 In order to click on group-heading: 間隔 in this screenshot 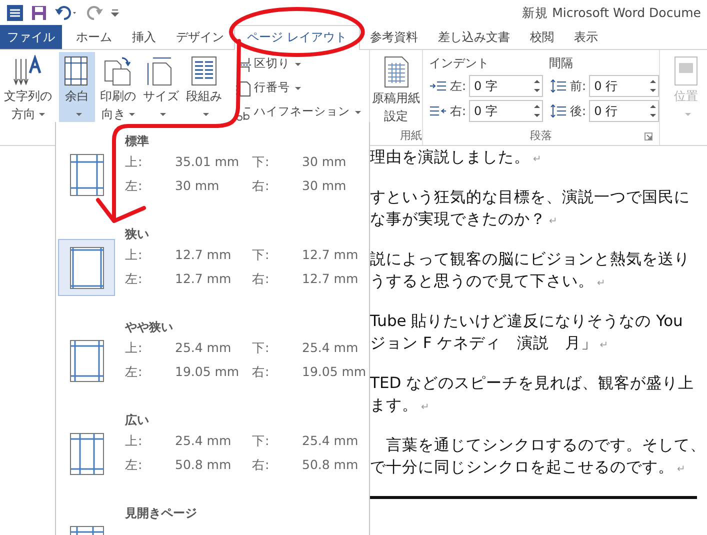, I will do `click(561, 63)`.